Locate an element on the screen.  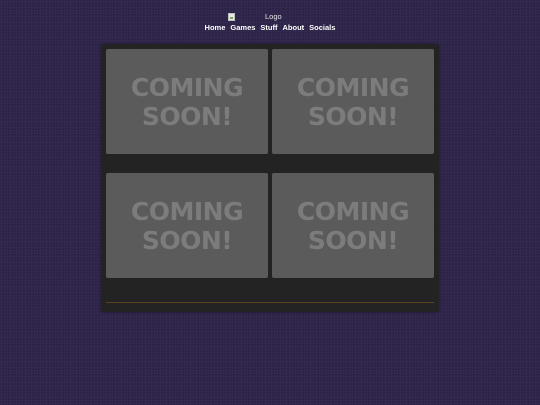
nav-home: Home is located at coordinates (215, 28).